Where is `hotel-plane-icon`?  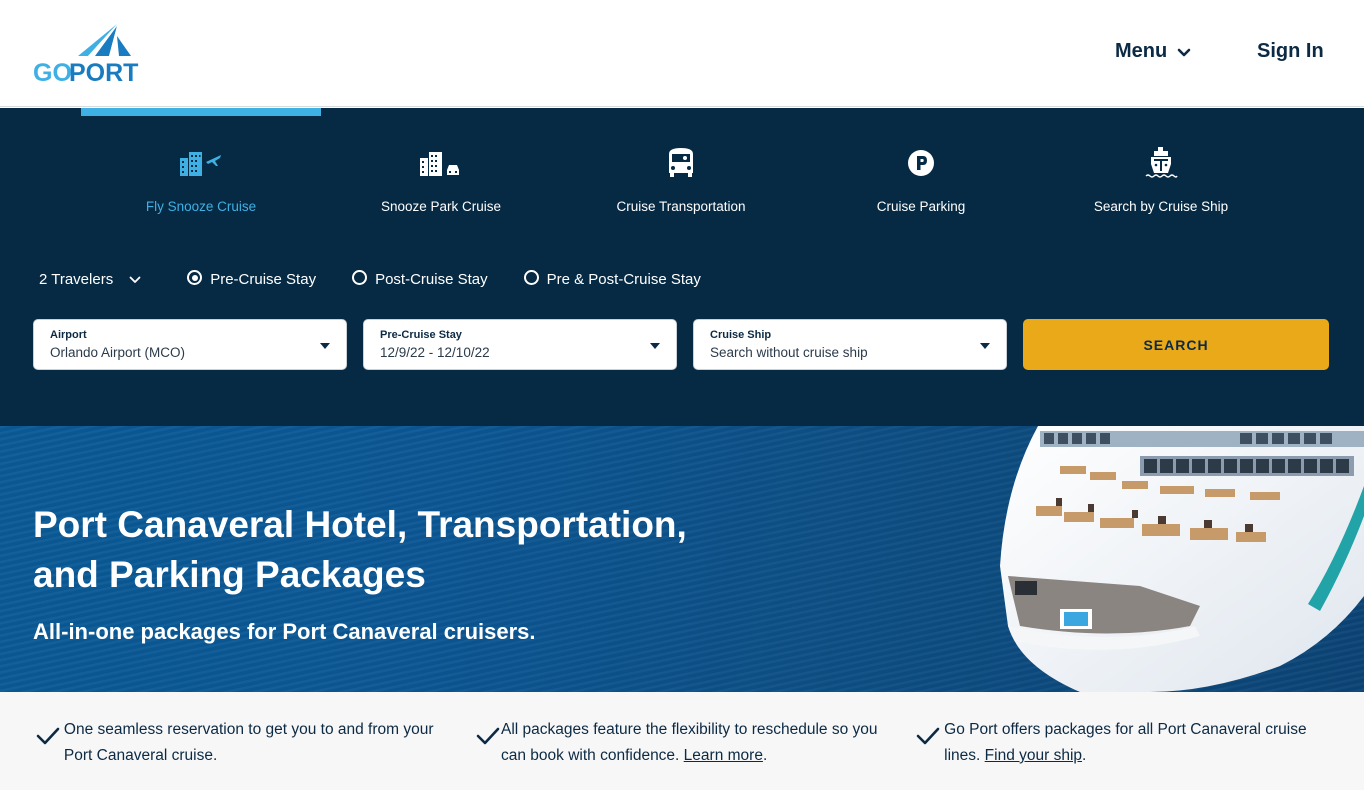
hotel-plane-icon is located at coordinates (200, 164).